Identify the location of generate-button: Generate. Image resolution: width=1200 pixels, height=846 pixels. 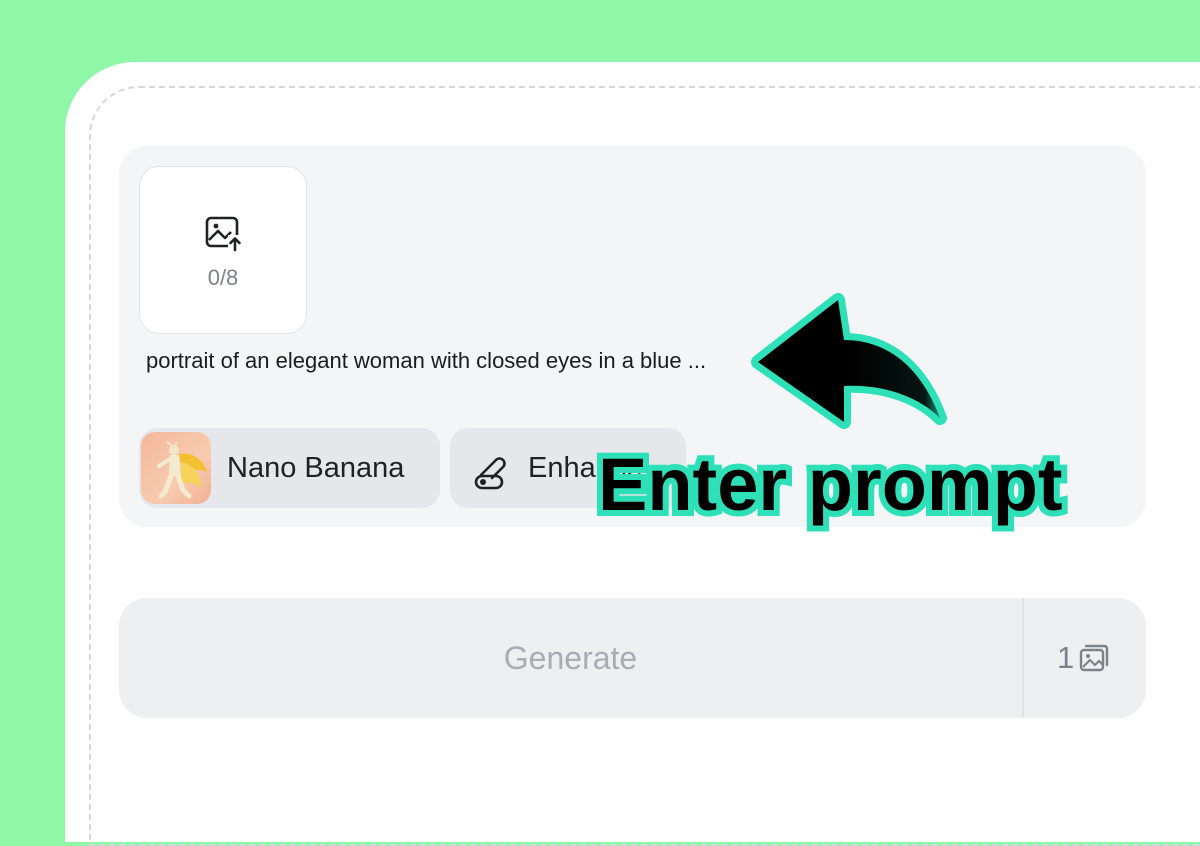
(570, 658).